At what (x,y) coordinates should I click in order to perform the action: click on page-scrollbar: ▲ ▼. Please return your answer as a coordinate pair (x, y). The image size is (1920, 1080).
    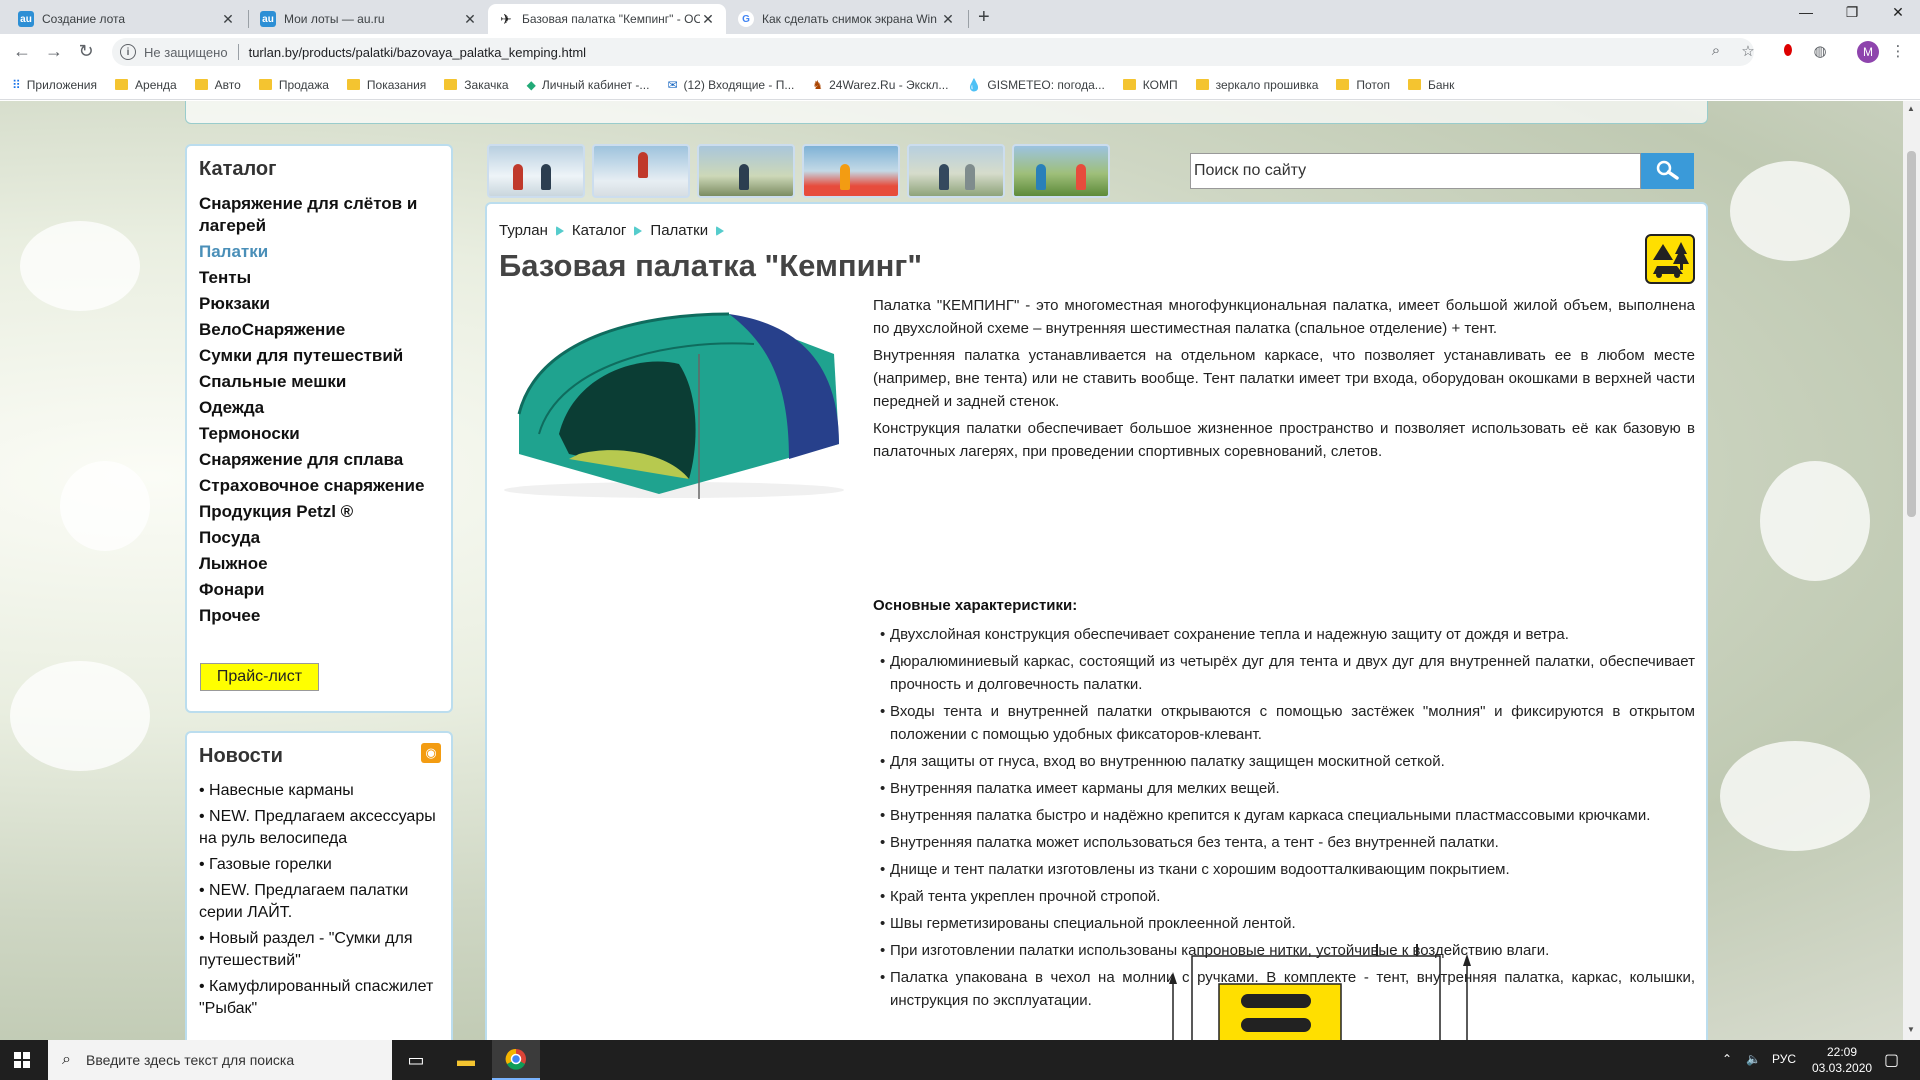
    Looking at the image, I should click on (1911, 570).